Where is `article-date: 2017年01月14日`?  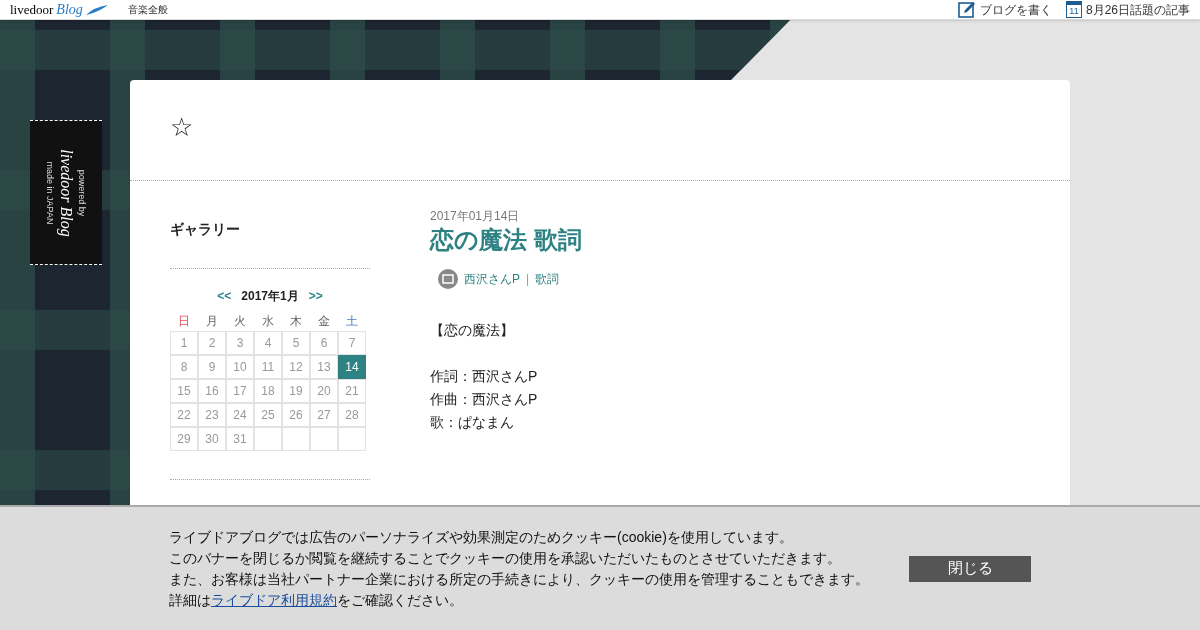
article-date: 2017年01月14日 is located at coordinates (475, 216).